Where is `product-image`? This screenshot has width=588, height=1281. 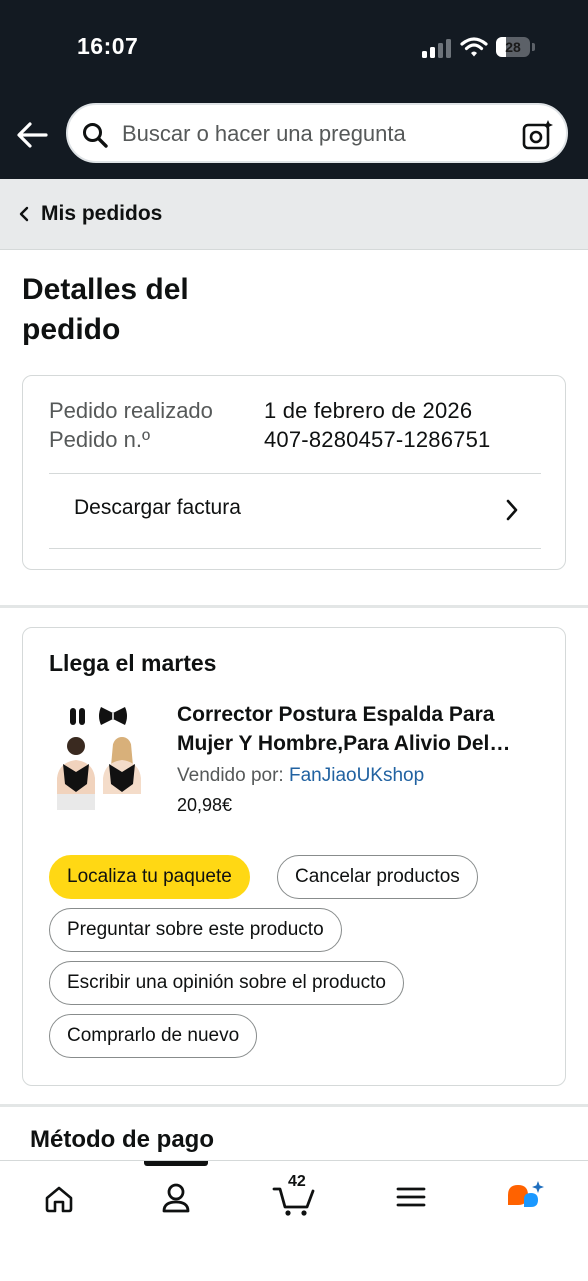 product-image is located at coordinates (100, 755).